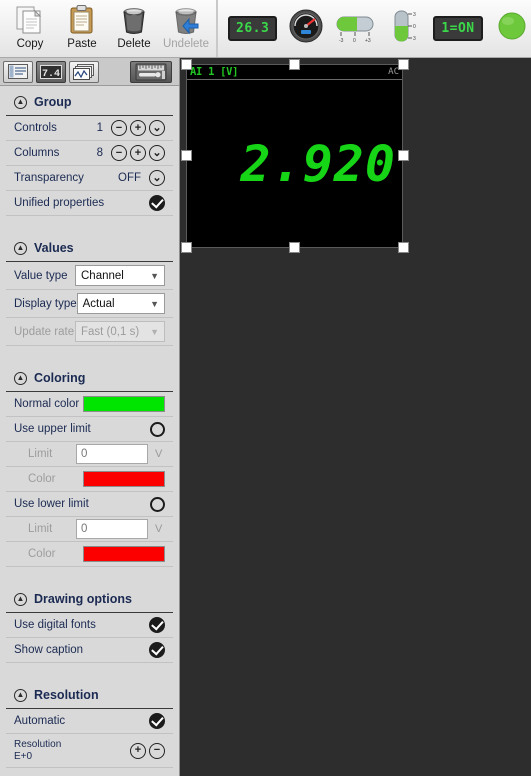 The height and width of the screenshot is (776, 531). What do you see at coordinates (414, 27) in the screenshot?
I see `svg-text: 0` at bounding box center [414, 27].